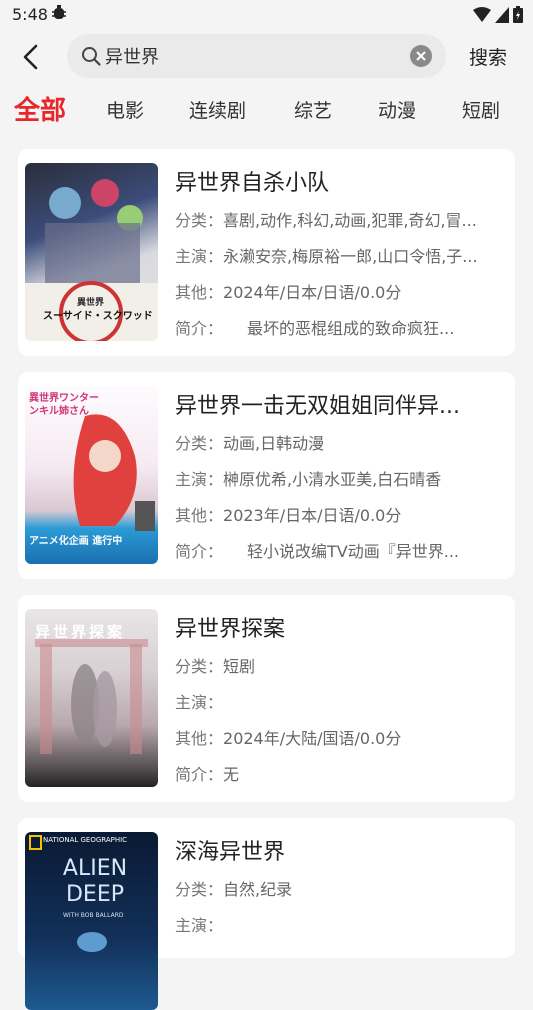 The height and width of the screenshot is (1010, 533). What do you see at coordinates (76, 541) in the screenshot?
I see `poster-title-main: アニメ化企画 進行中` at bounding box center [76, 541].